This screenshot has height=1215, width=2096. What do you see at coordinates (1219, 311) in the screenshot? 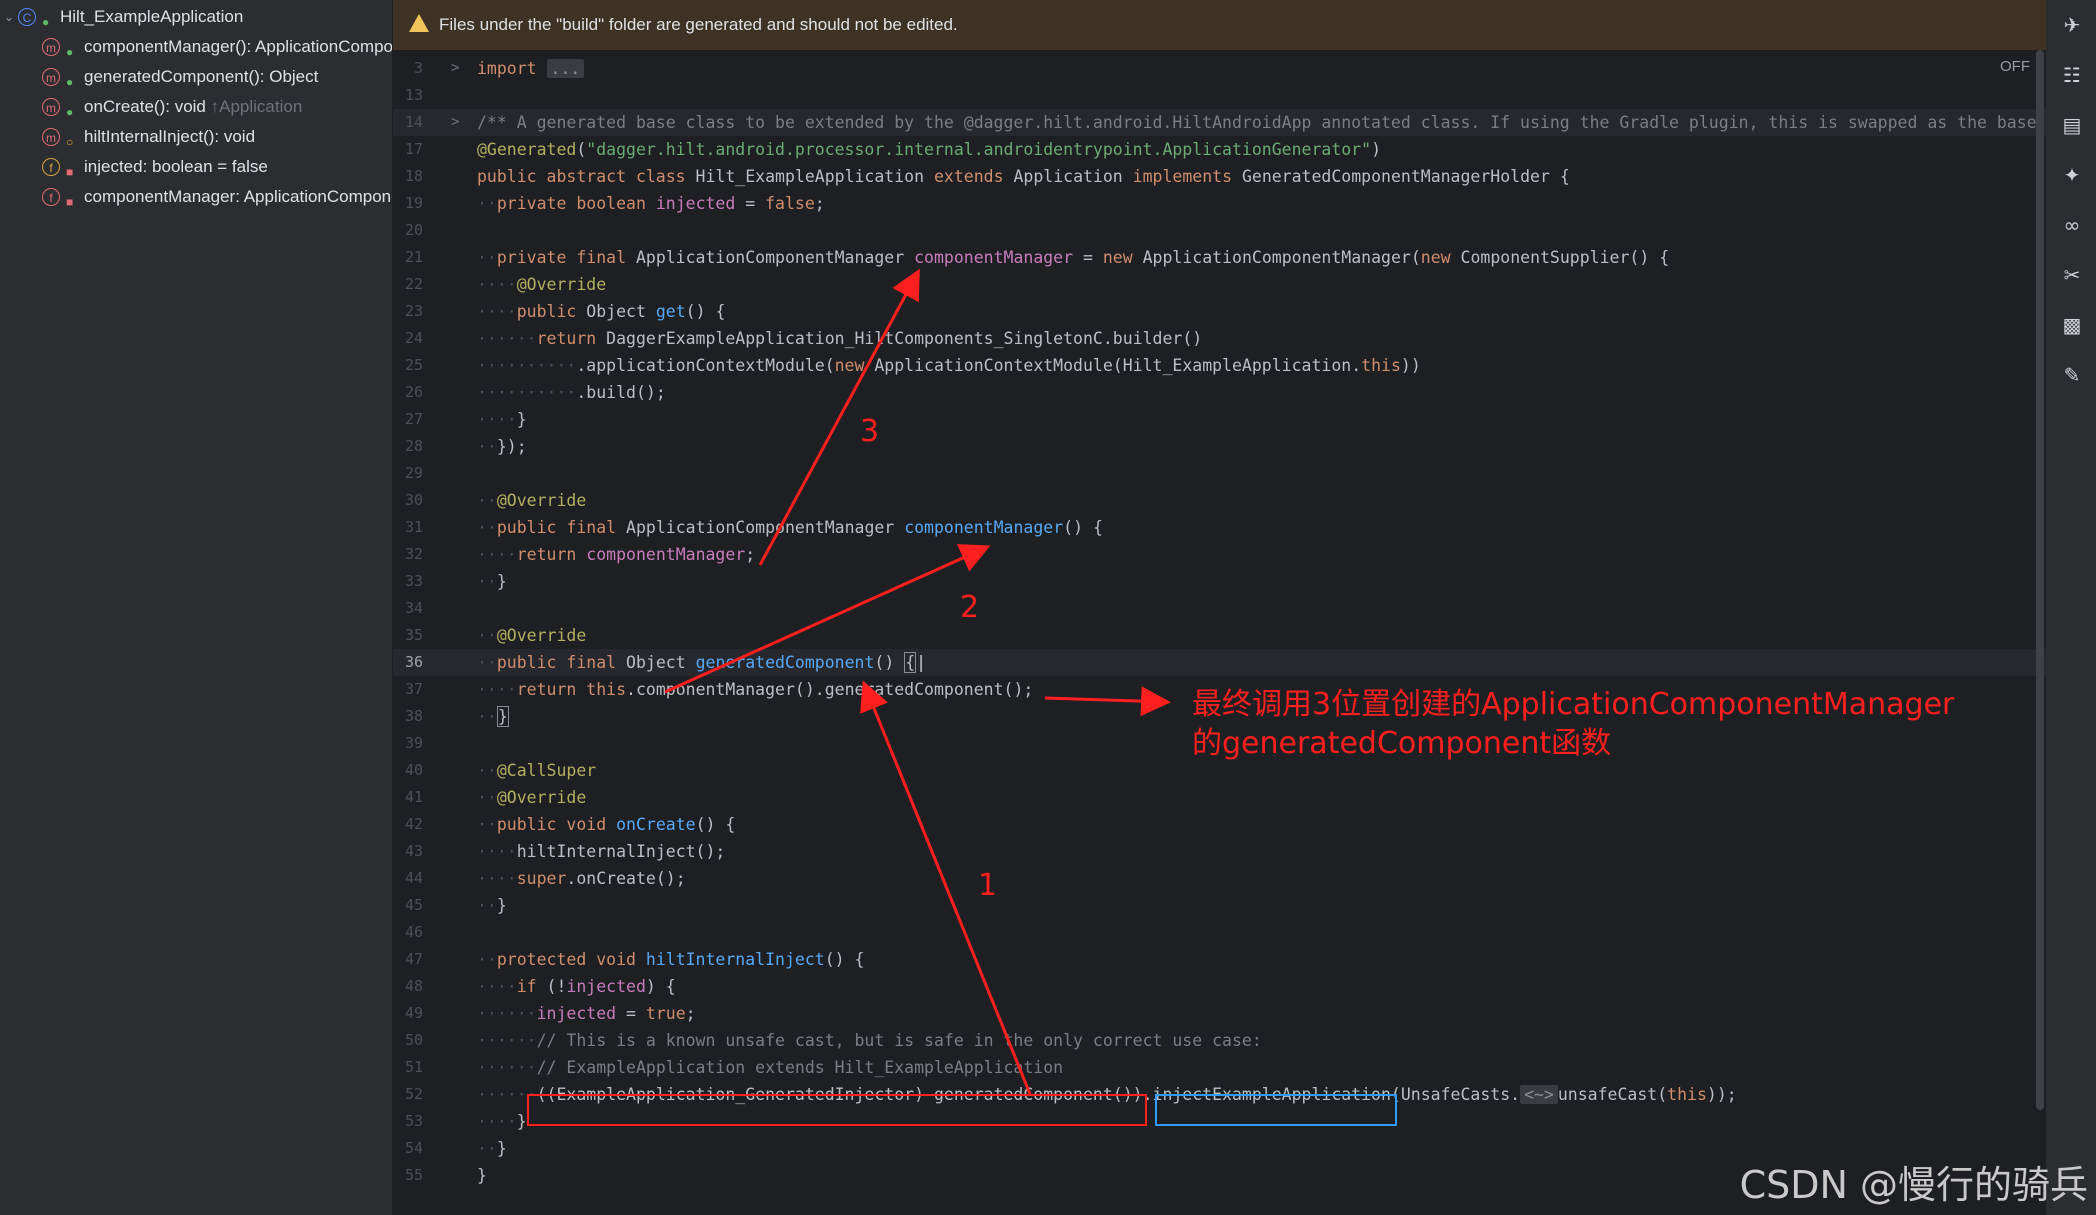
I see `code-line: 23 ····public Object get() {` at bounding box center [1219, 311].